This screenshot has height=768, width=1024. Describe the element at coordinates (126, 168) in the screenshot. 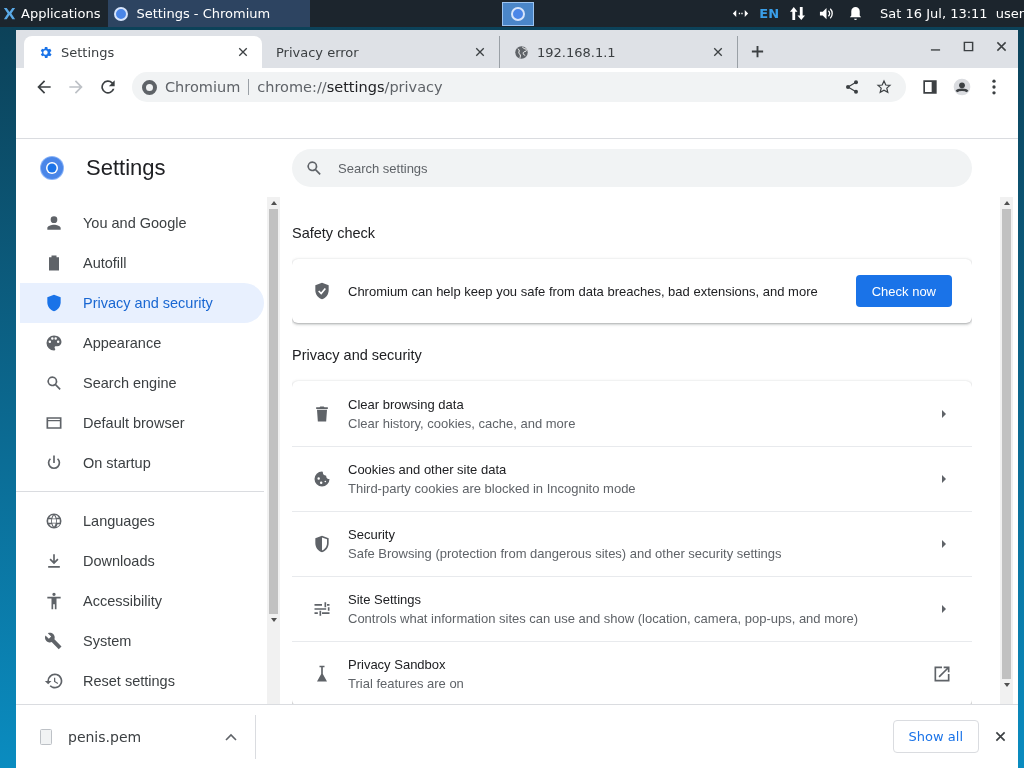

I see `settings-title: Settings` at that location.